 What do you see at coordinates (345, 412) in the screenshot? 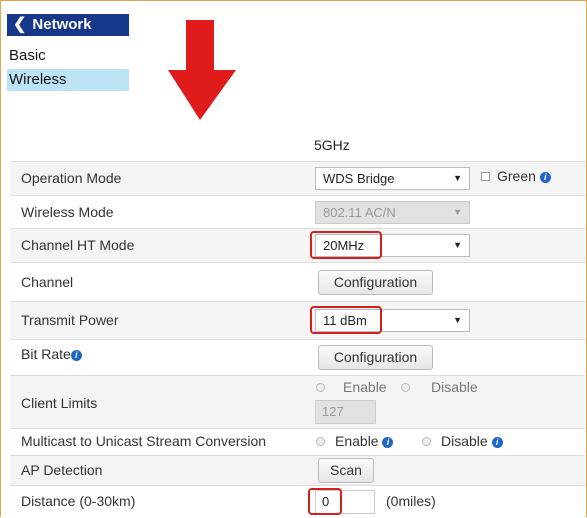
I see `client-limits-input: 127` at bounding box center [345, 412].